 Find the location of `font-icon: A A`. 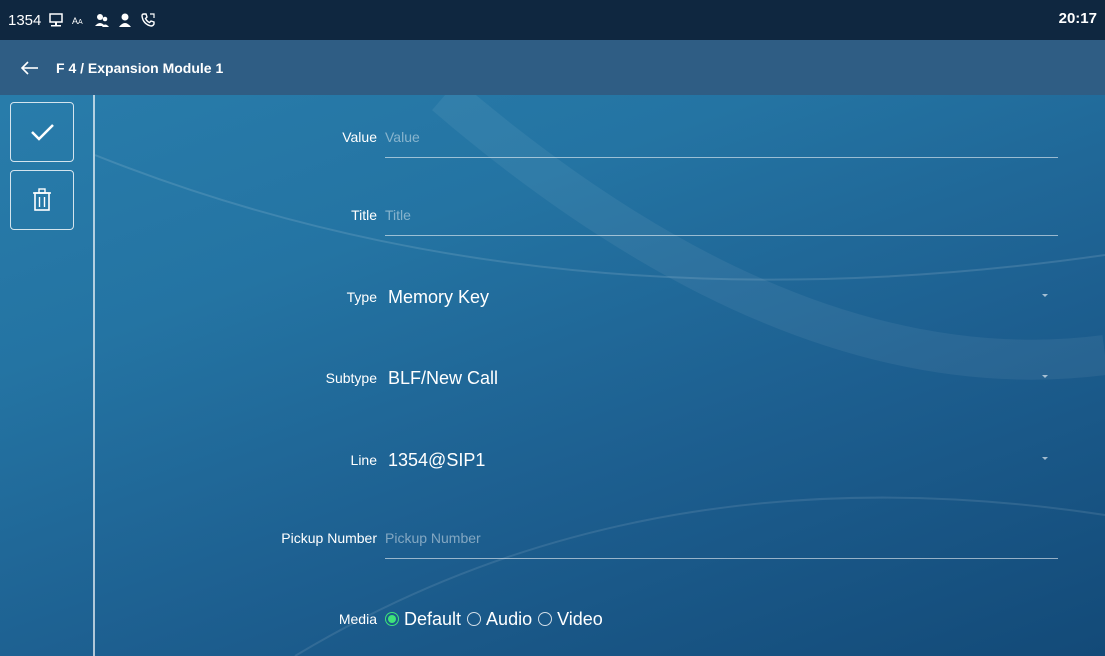

font-icon: A A is located at coordinates (77, 21).